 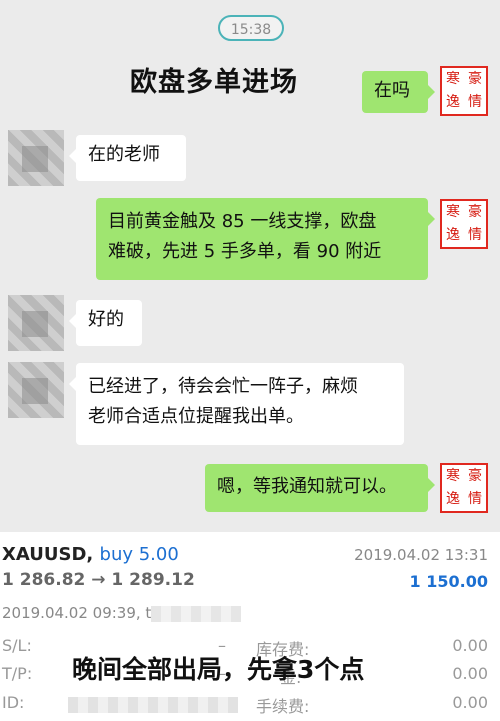 I want to click on swap-value: 0.00, so click(x=470, y=645).